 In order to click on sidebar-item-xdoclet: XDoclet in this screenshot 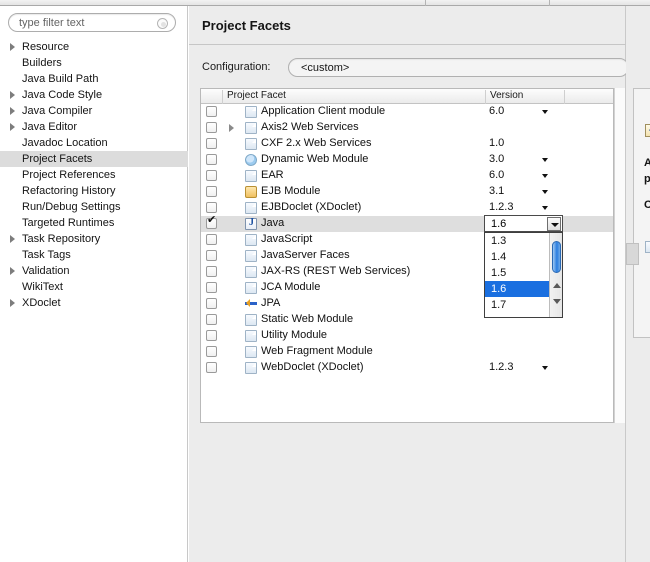, I will do `click(94, 303)`.